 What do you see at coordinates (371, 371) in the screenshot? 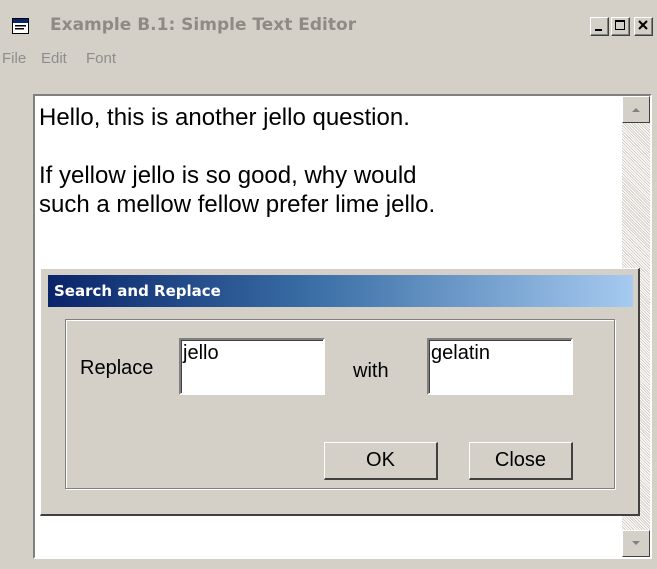
I see `with-label: with` at bounding box center [371, 371].